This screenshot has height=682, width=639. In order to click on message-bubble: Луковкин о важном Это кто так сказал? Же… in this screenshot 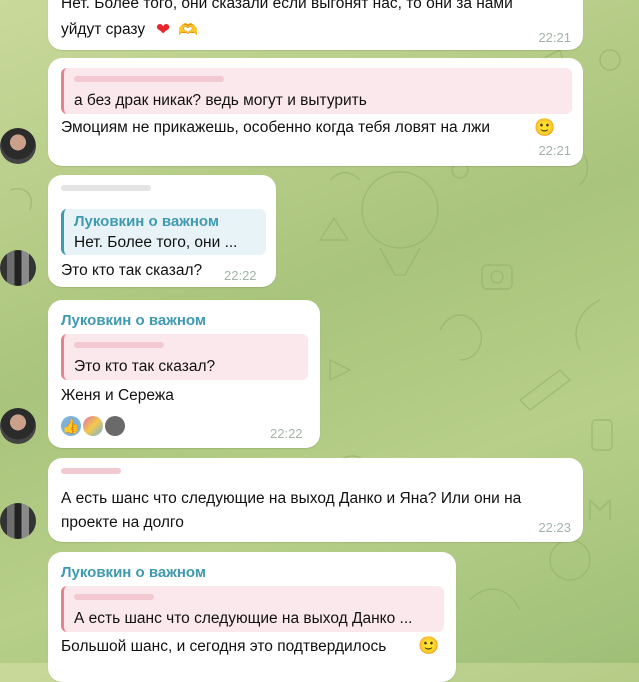, I will do `click(184, 374)`.